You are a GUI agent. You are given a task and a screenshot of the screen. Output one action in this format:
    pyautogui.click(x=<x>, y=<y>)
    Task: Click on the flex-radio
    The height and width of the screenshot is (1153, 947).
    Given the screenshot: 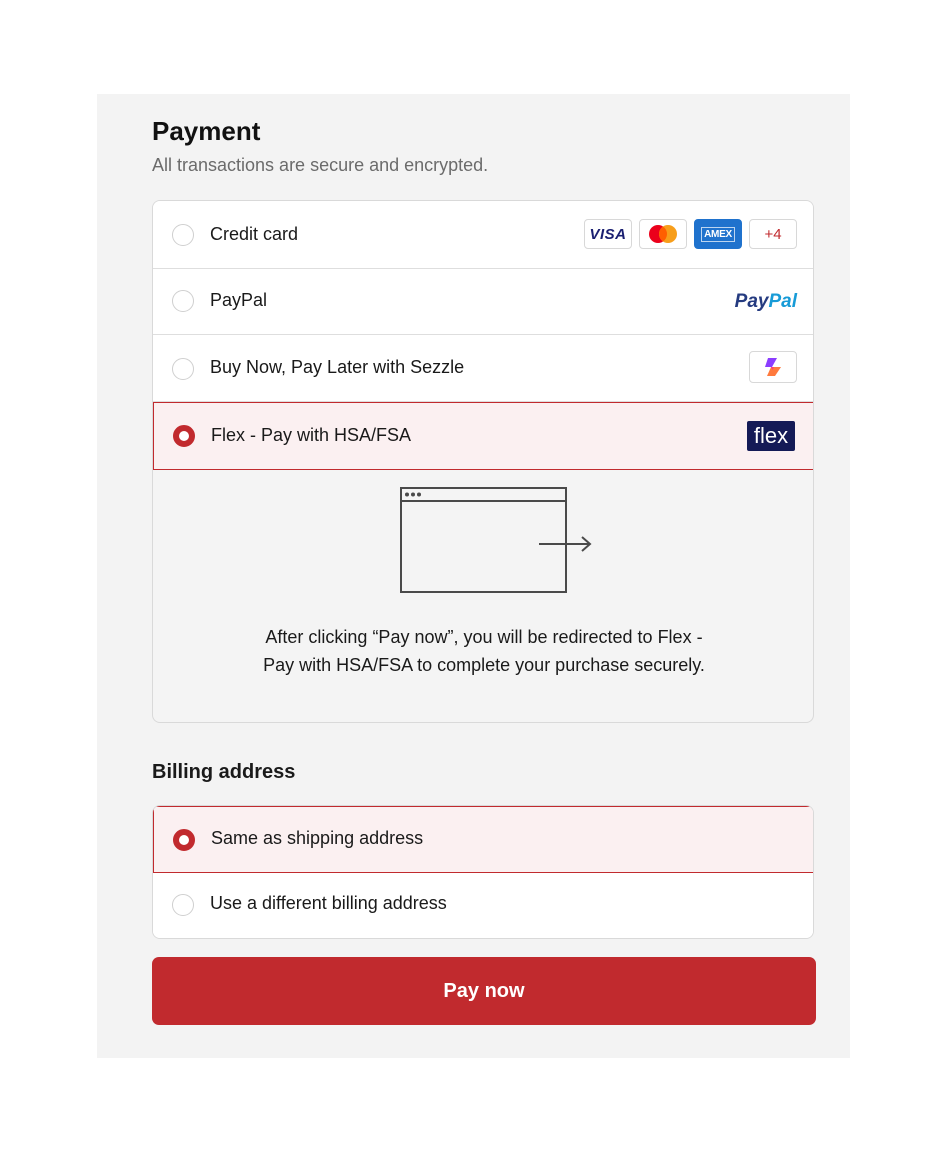 What is the action you would take?
    pyautogui.click(x=184, y=436)
    